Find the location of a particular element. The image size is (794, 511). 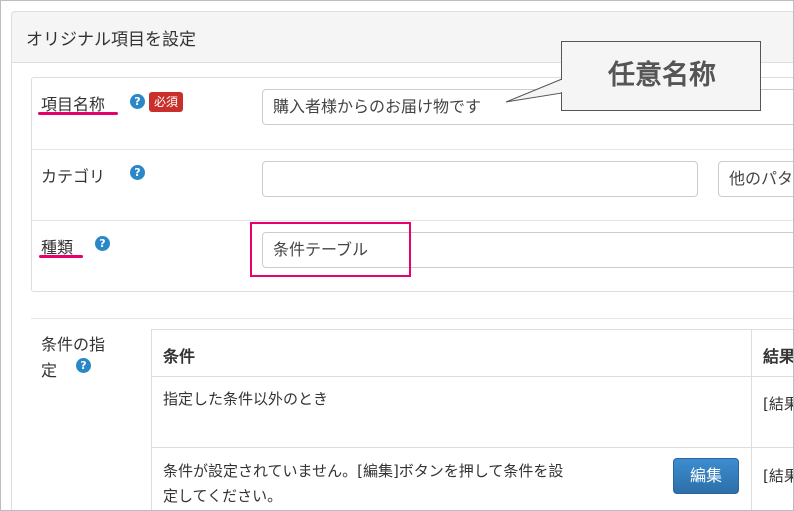

category-label: カテゴリ is located at coordinates (73, 176).